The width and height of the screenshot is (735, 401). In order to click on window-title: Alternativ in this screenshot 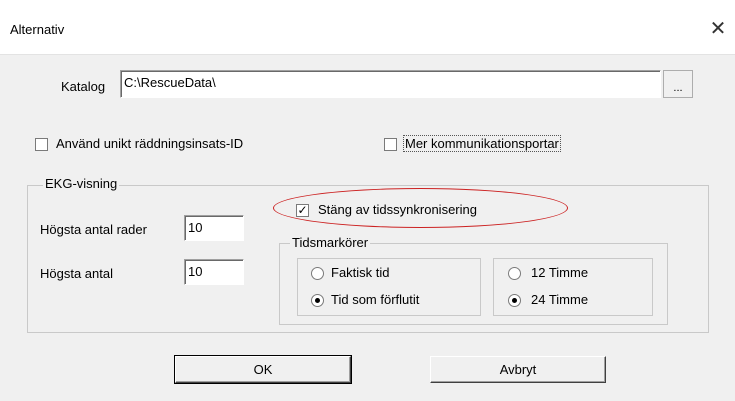, I will do `click(37, 29)`.